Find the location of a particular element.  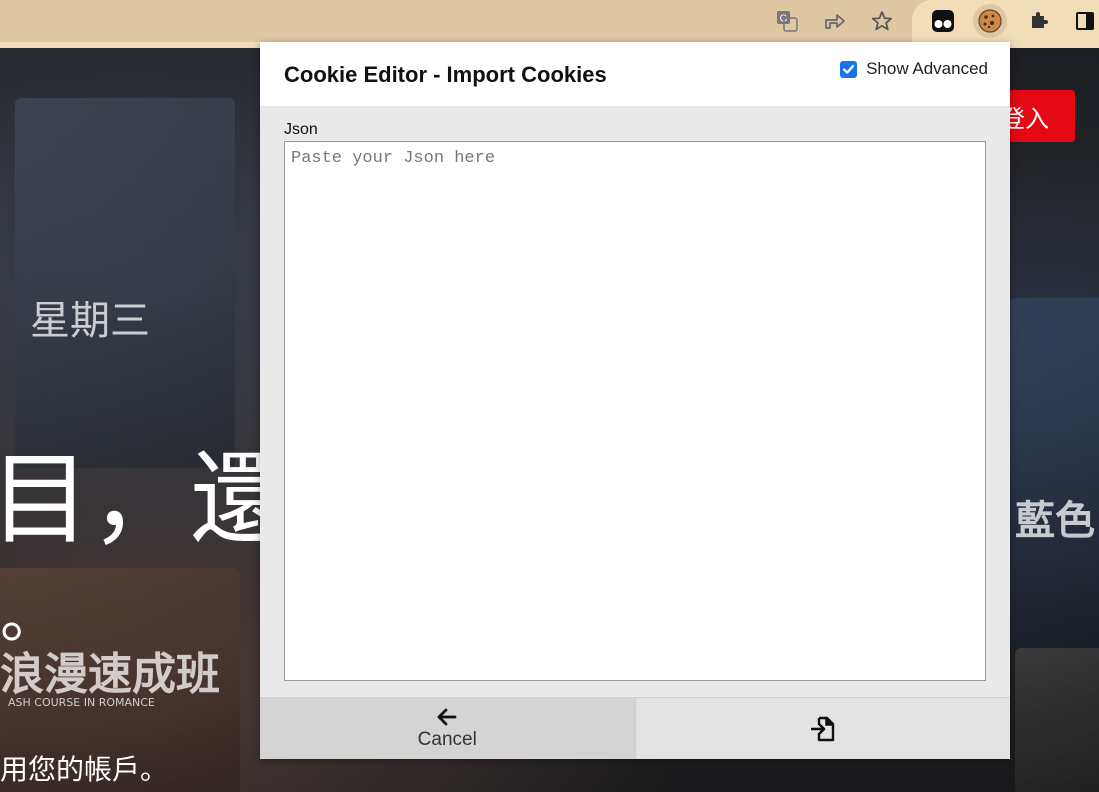

show-advanced-checkbox is located at coordinates (849, 69).